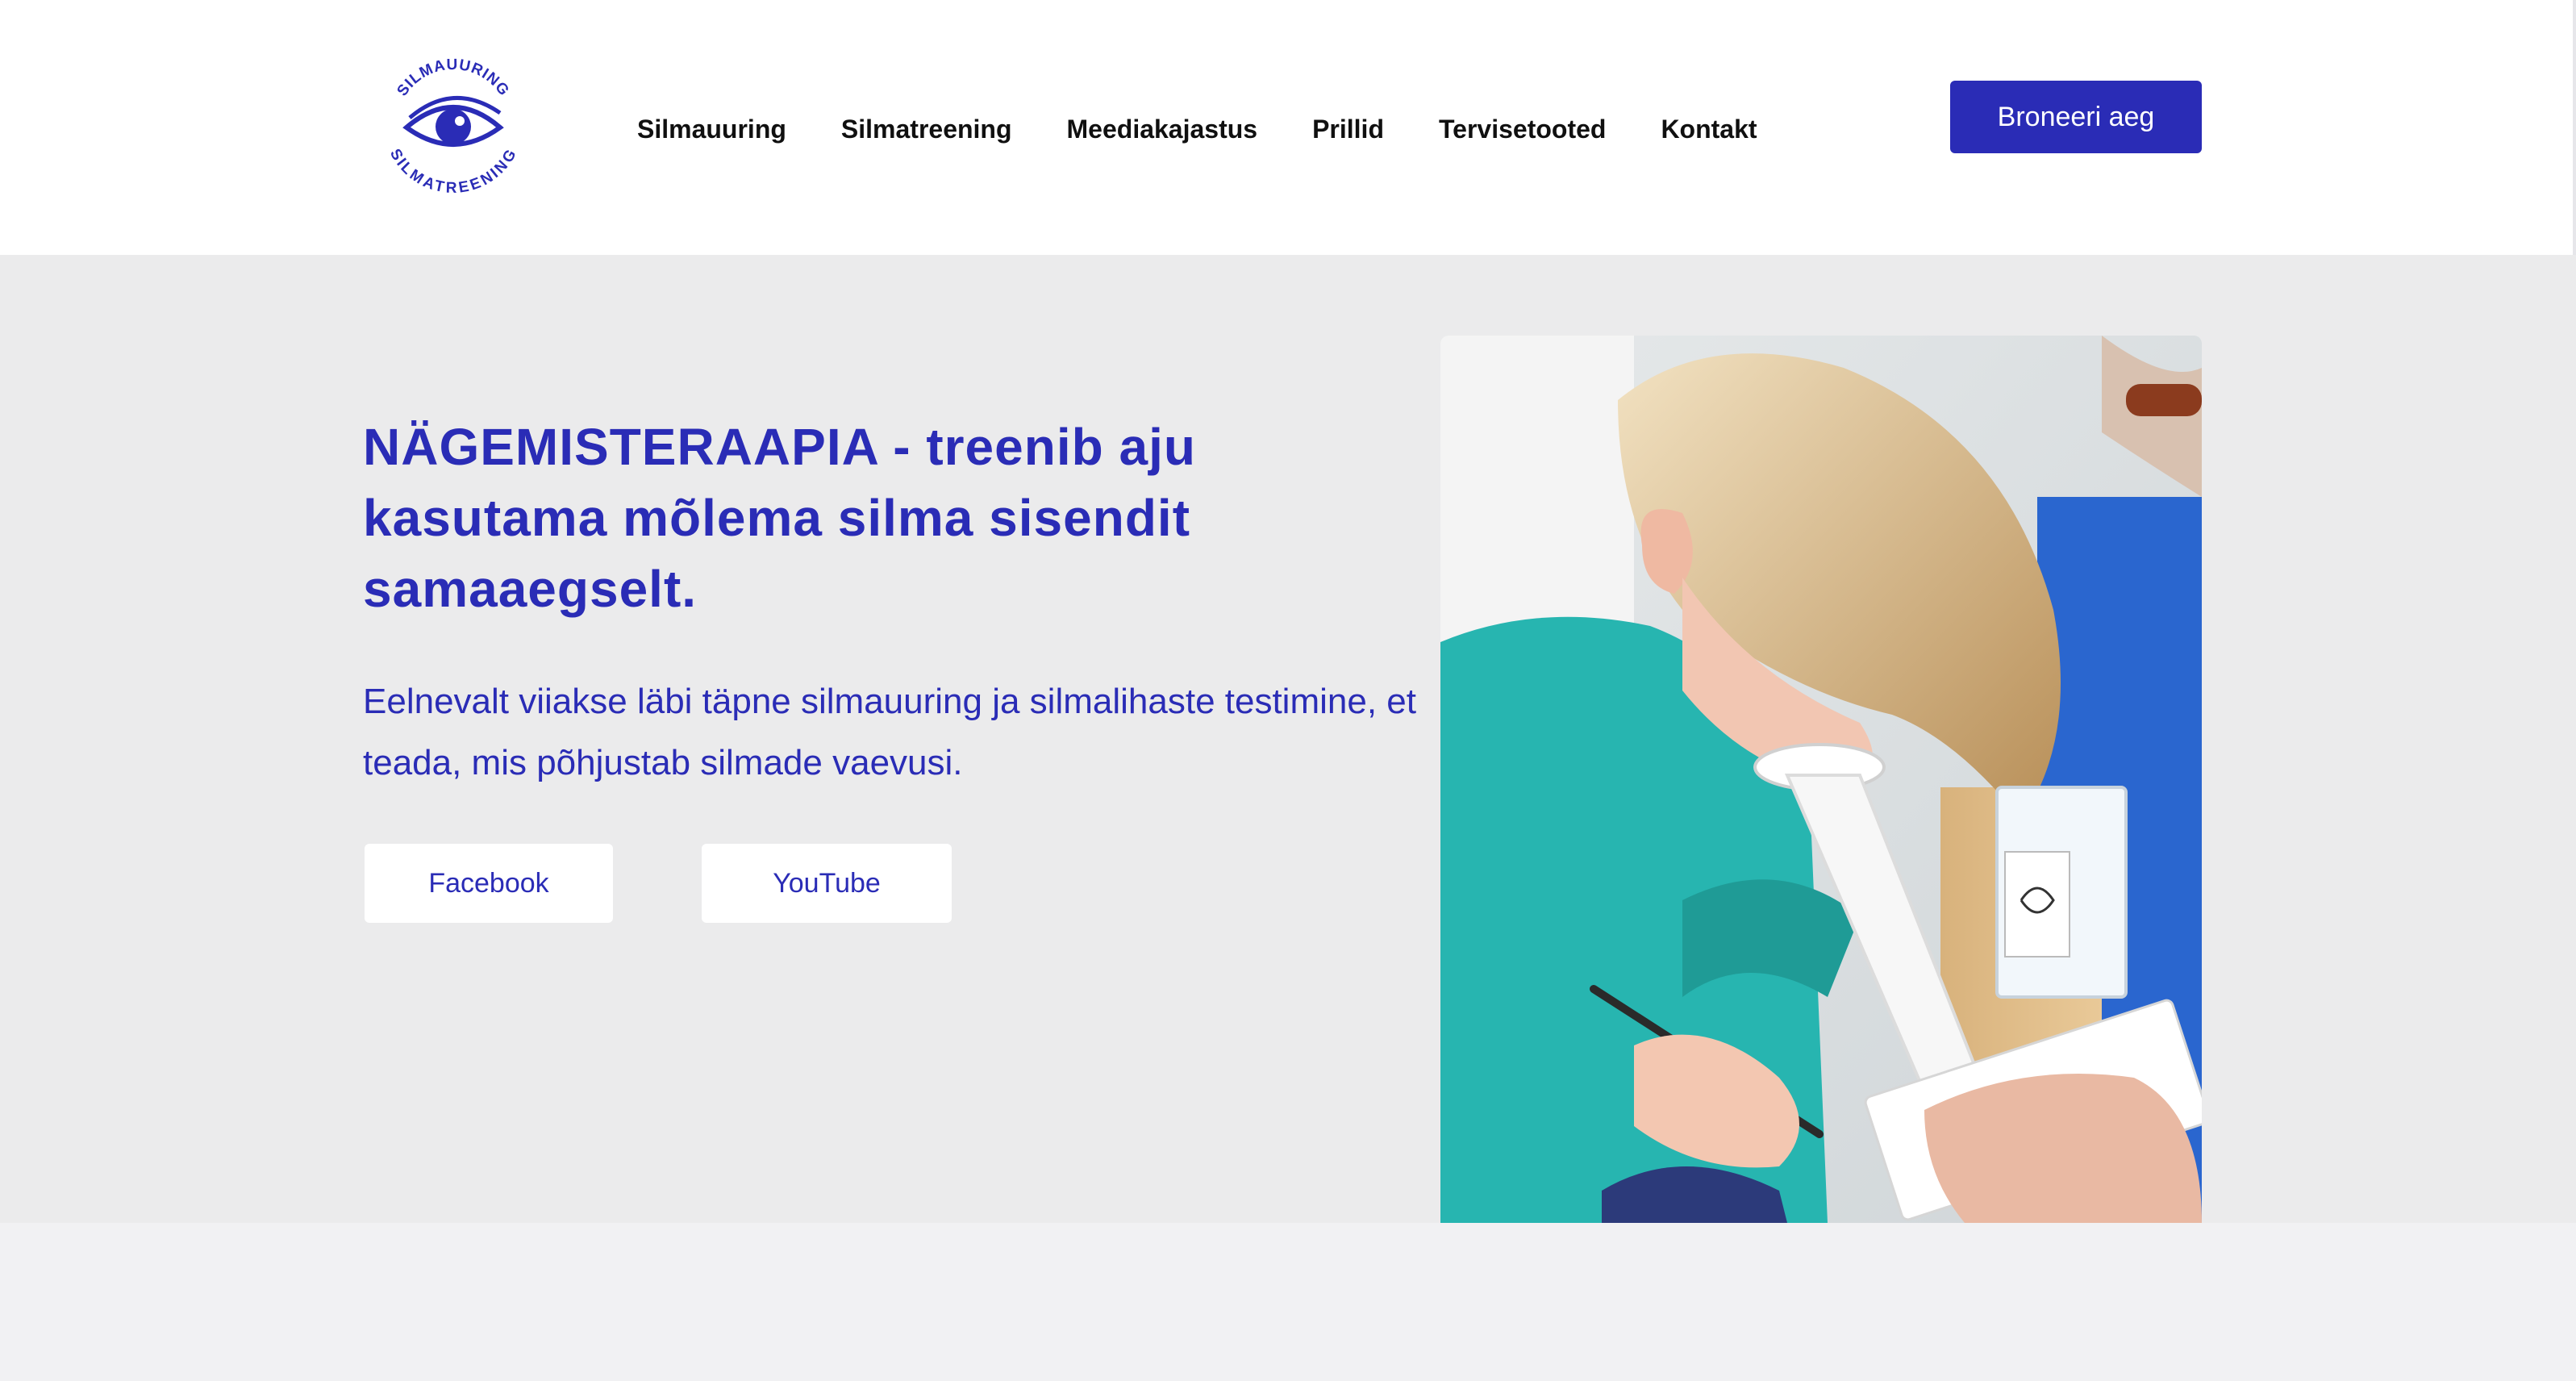 The height and width of the screenshot is (1381, 2576). I want to click on nav-item-tervisetooted: Tervisetooted, so click(1522, 129).